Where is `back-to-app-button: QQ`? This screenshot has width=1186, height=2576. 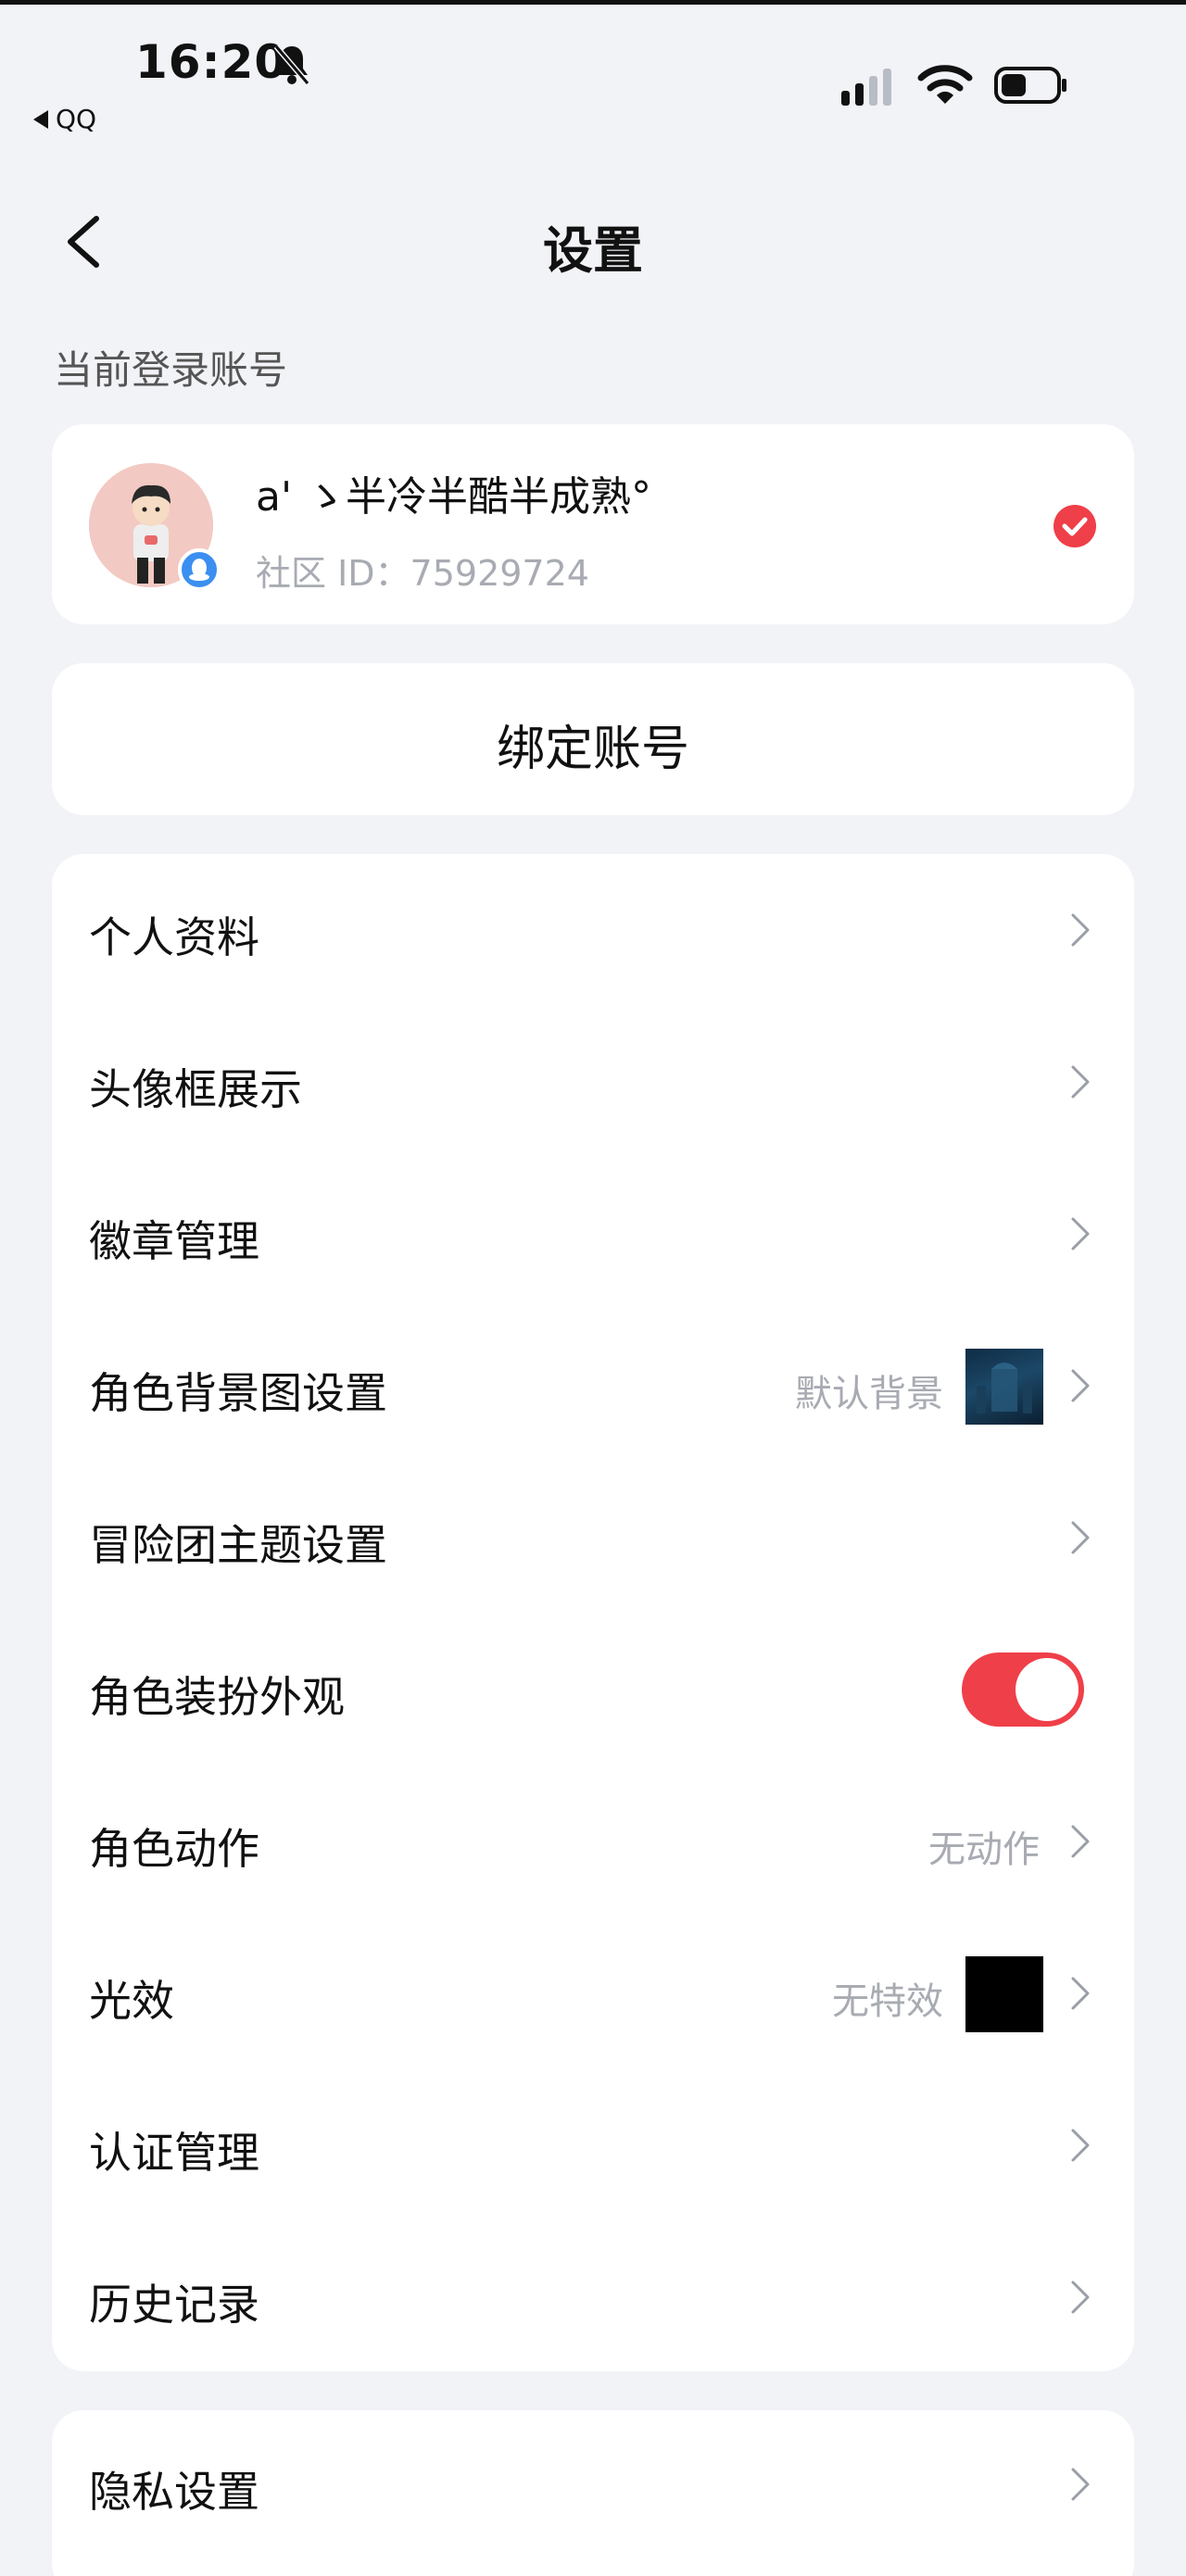
back-to-app-button: QQ is located at coordinates (64, 119).